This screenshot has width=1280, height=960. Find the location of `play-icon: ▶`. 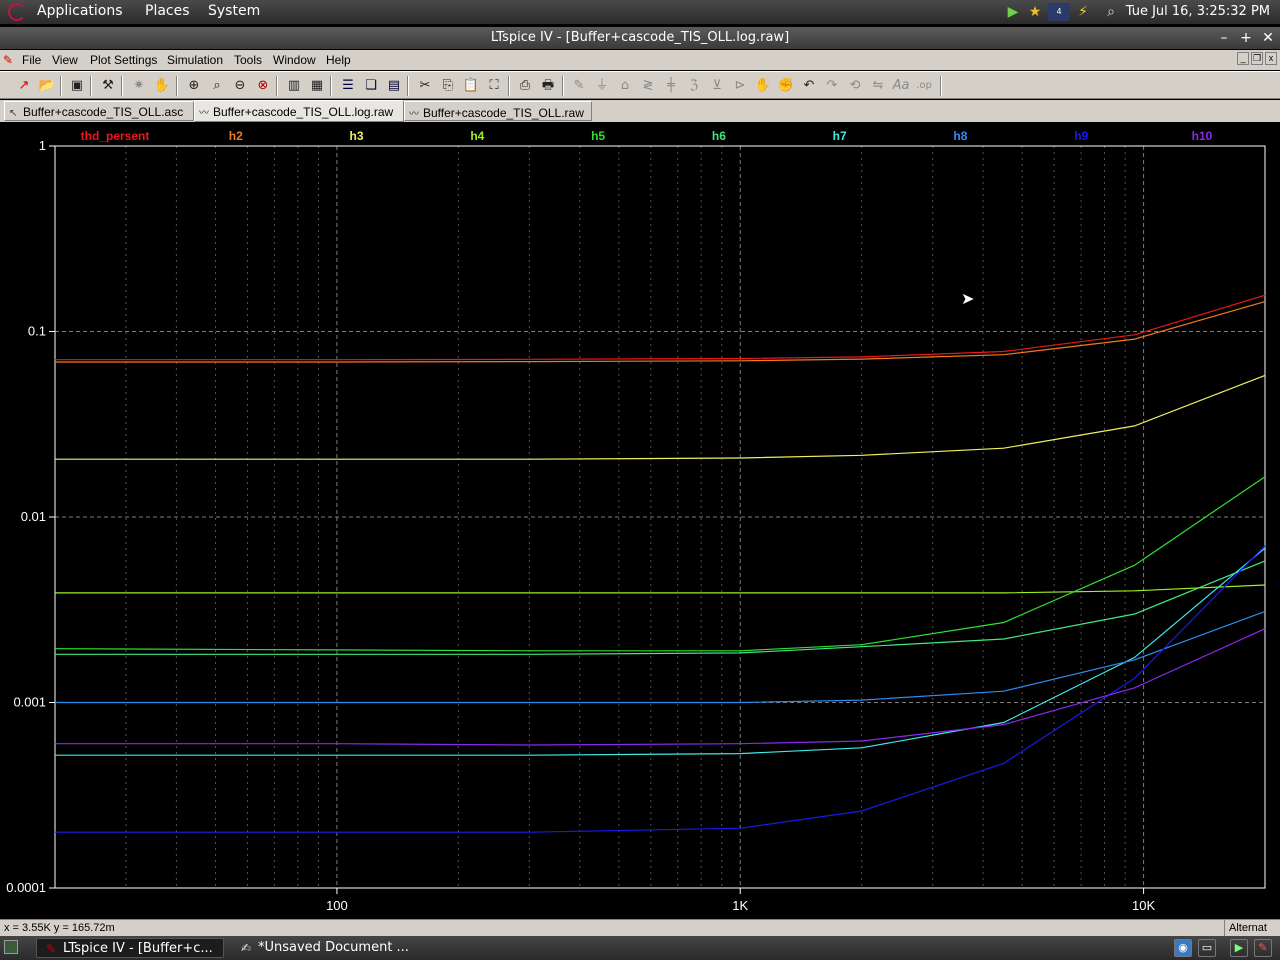

play-icon: ▶ is located at coordinates (1239, 948).